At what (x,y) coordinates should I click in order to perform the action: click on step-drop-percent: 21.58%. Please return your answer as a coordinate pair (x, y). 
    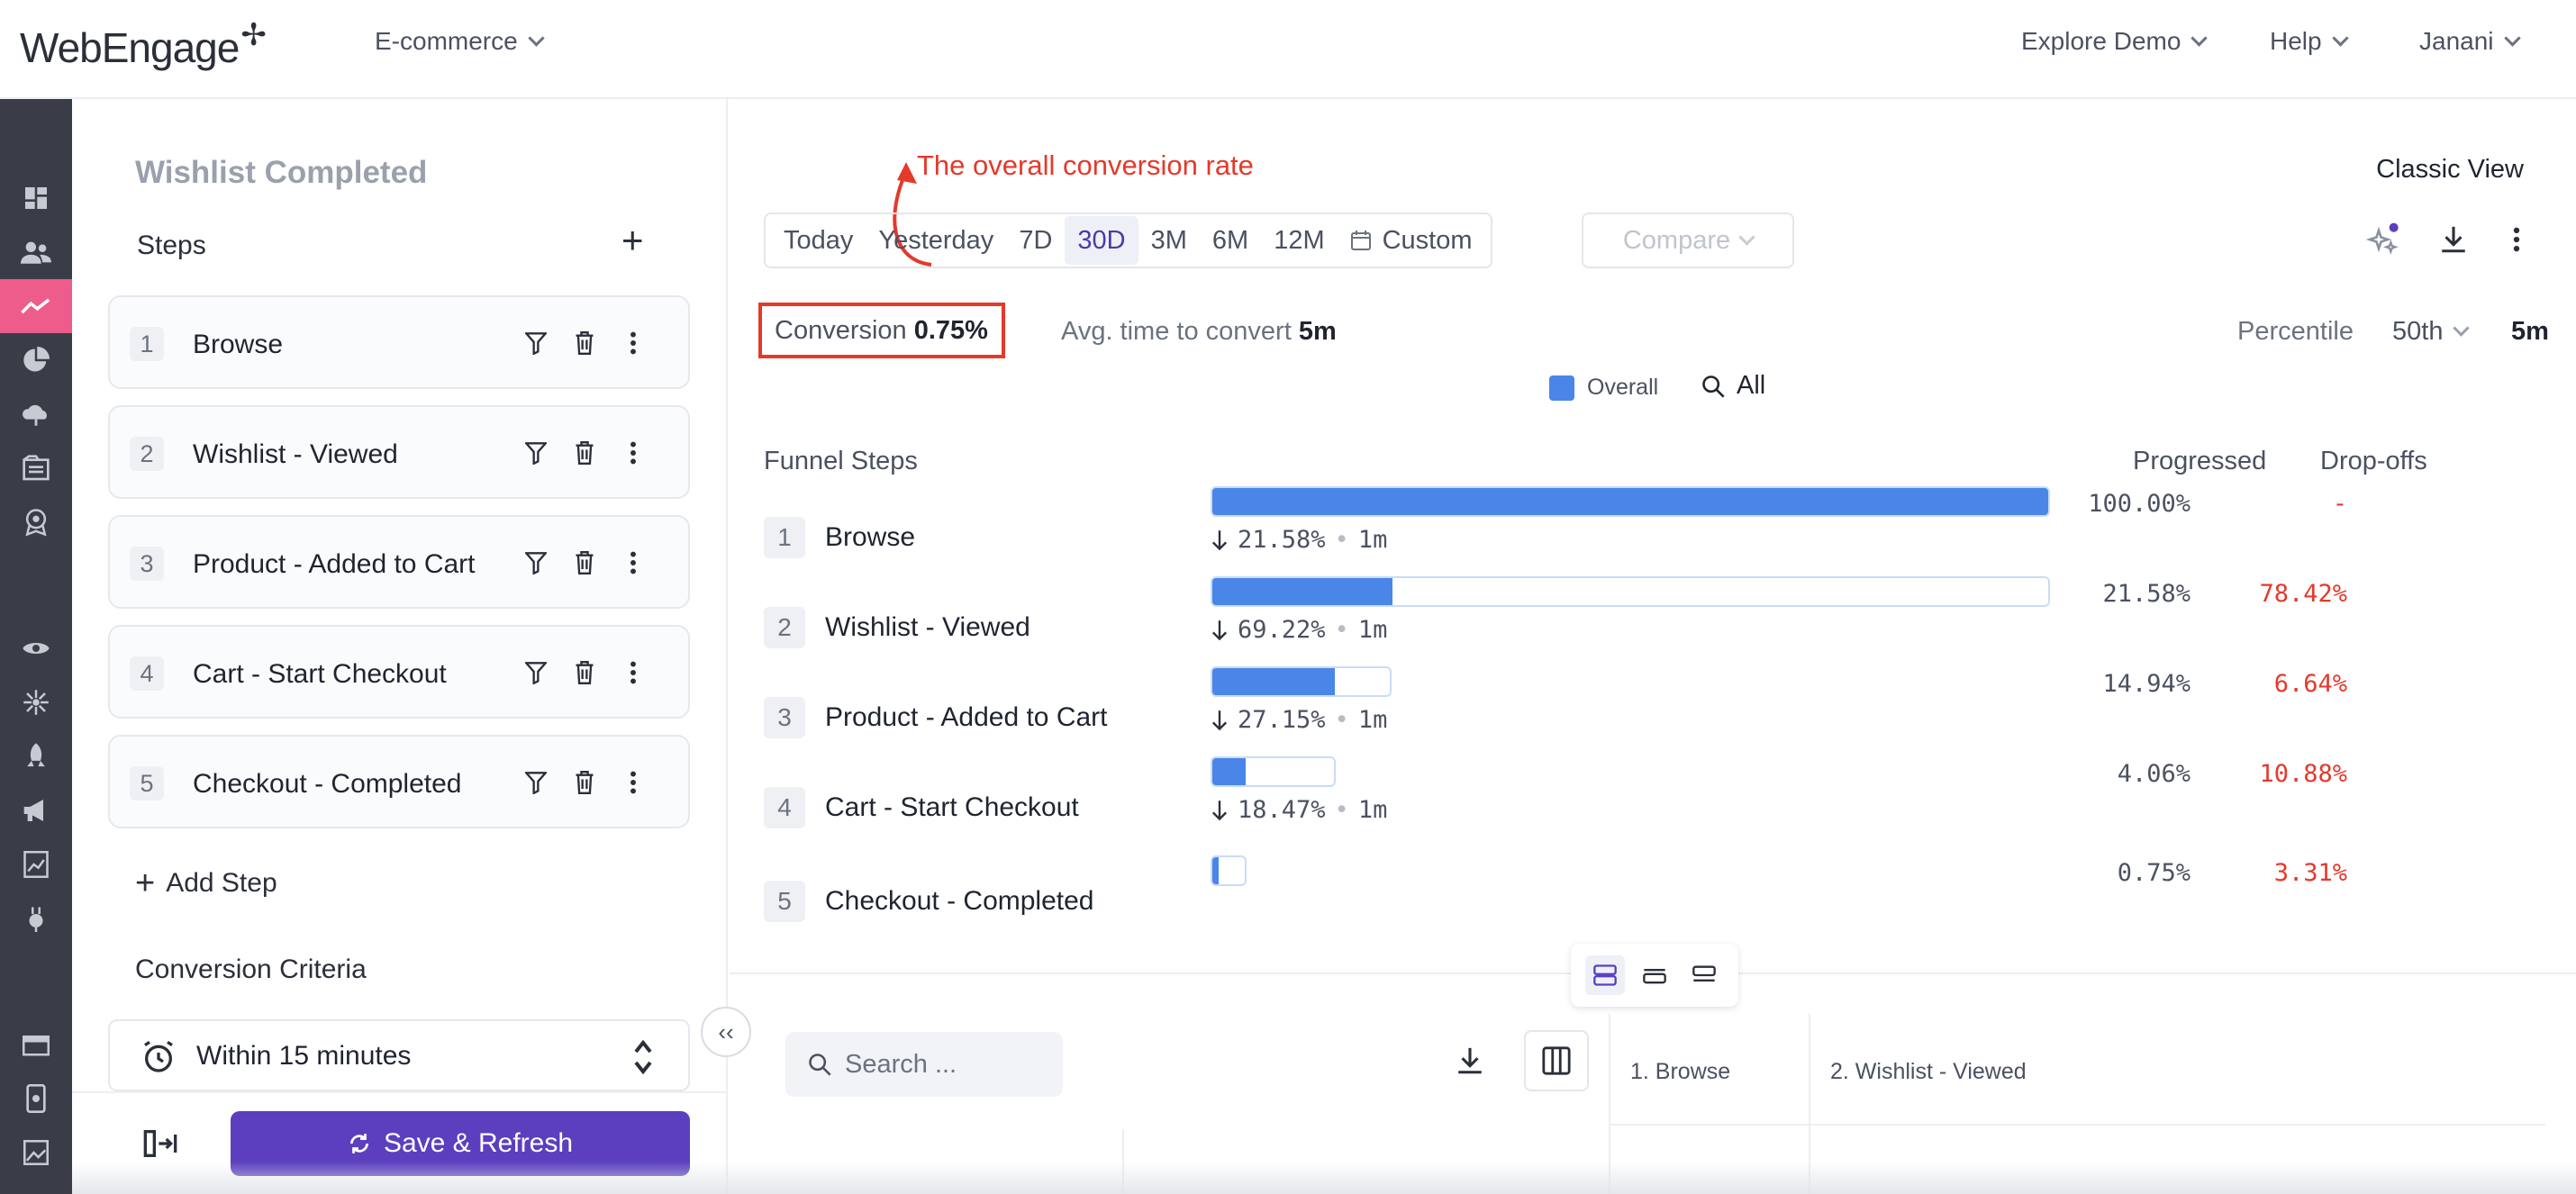
    Looking at the image, I should click on (1282, 540).